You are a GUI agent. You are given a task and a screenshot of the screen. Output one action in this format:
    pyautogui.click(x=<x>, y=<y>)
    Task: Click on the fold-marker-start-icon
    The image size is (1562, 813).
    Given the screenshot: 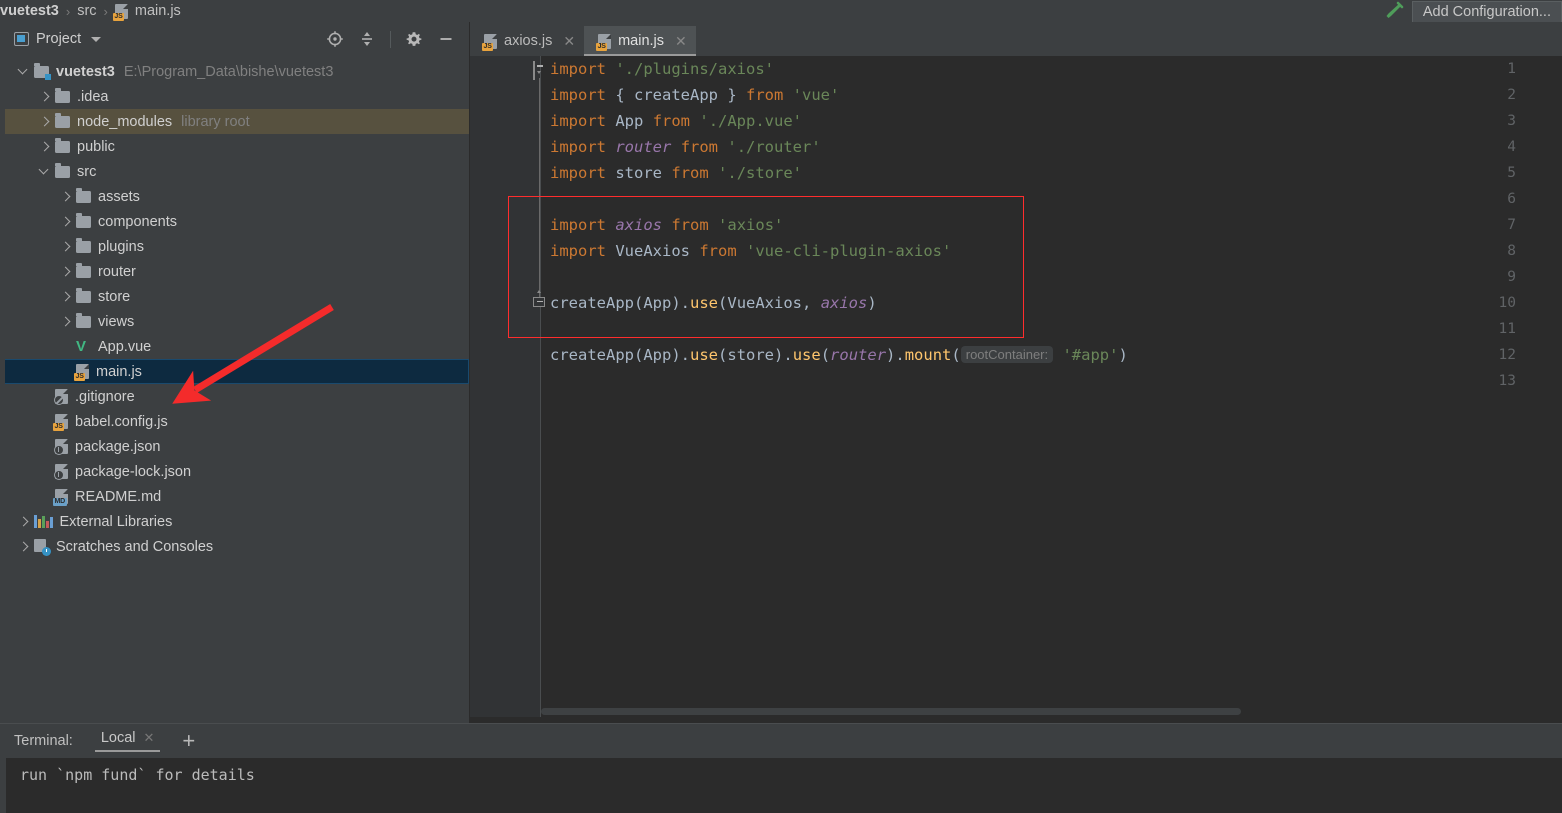 What is the action you would take?
    pyautogui.click(x=539, y=70)
    